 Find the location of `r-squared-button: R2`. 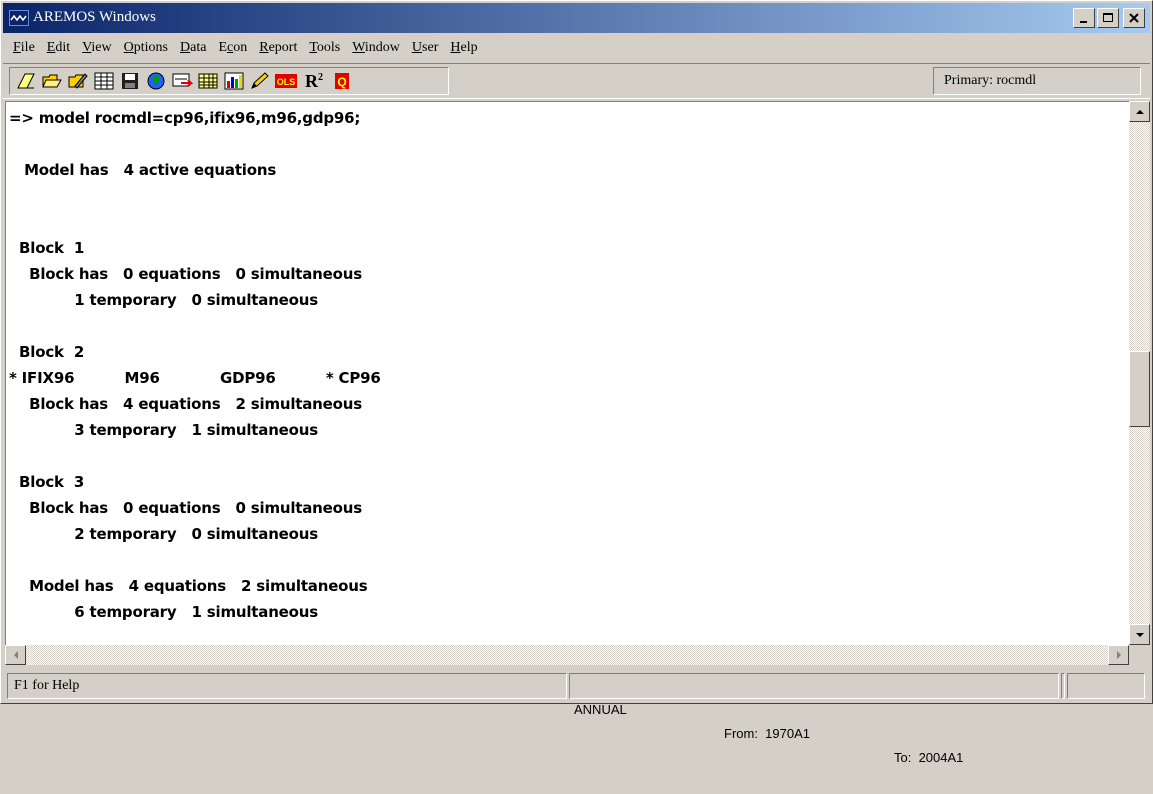

r-squared-button: R2 is located at coordinates (314, 81).